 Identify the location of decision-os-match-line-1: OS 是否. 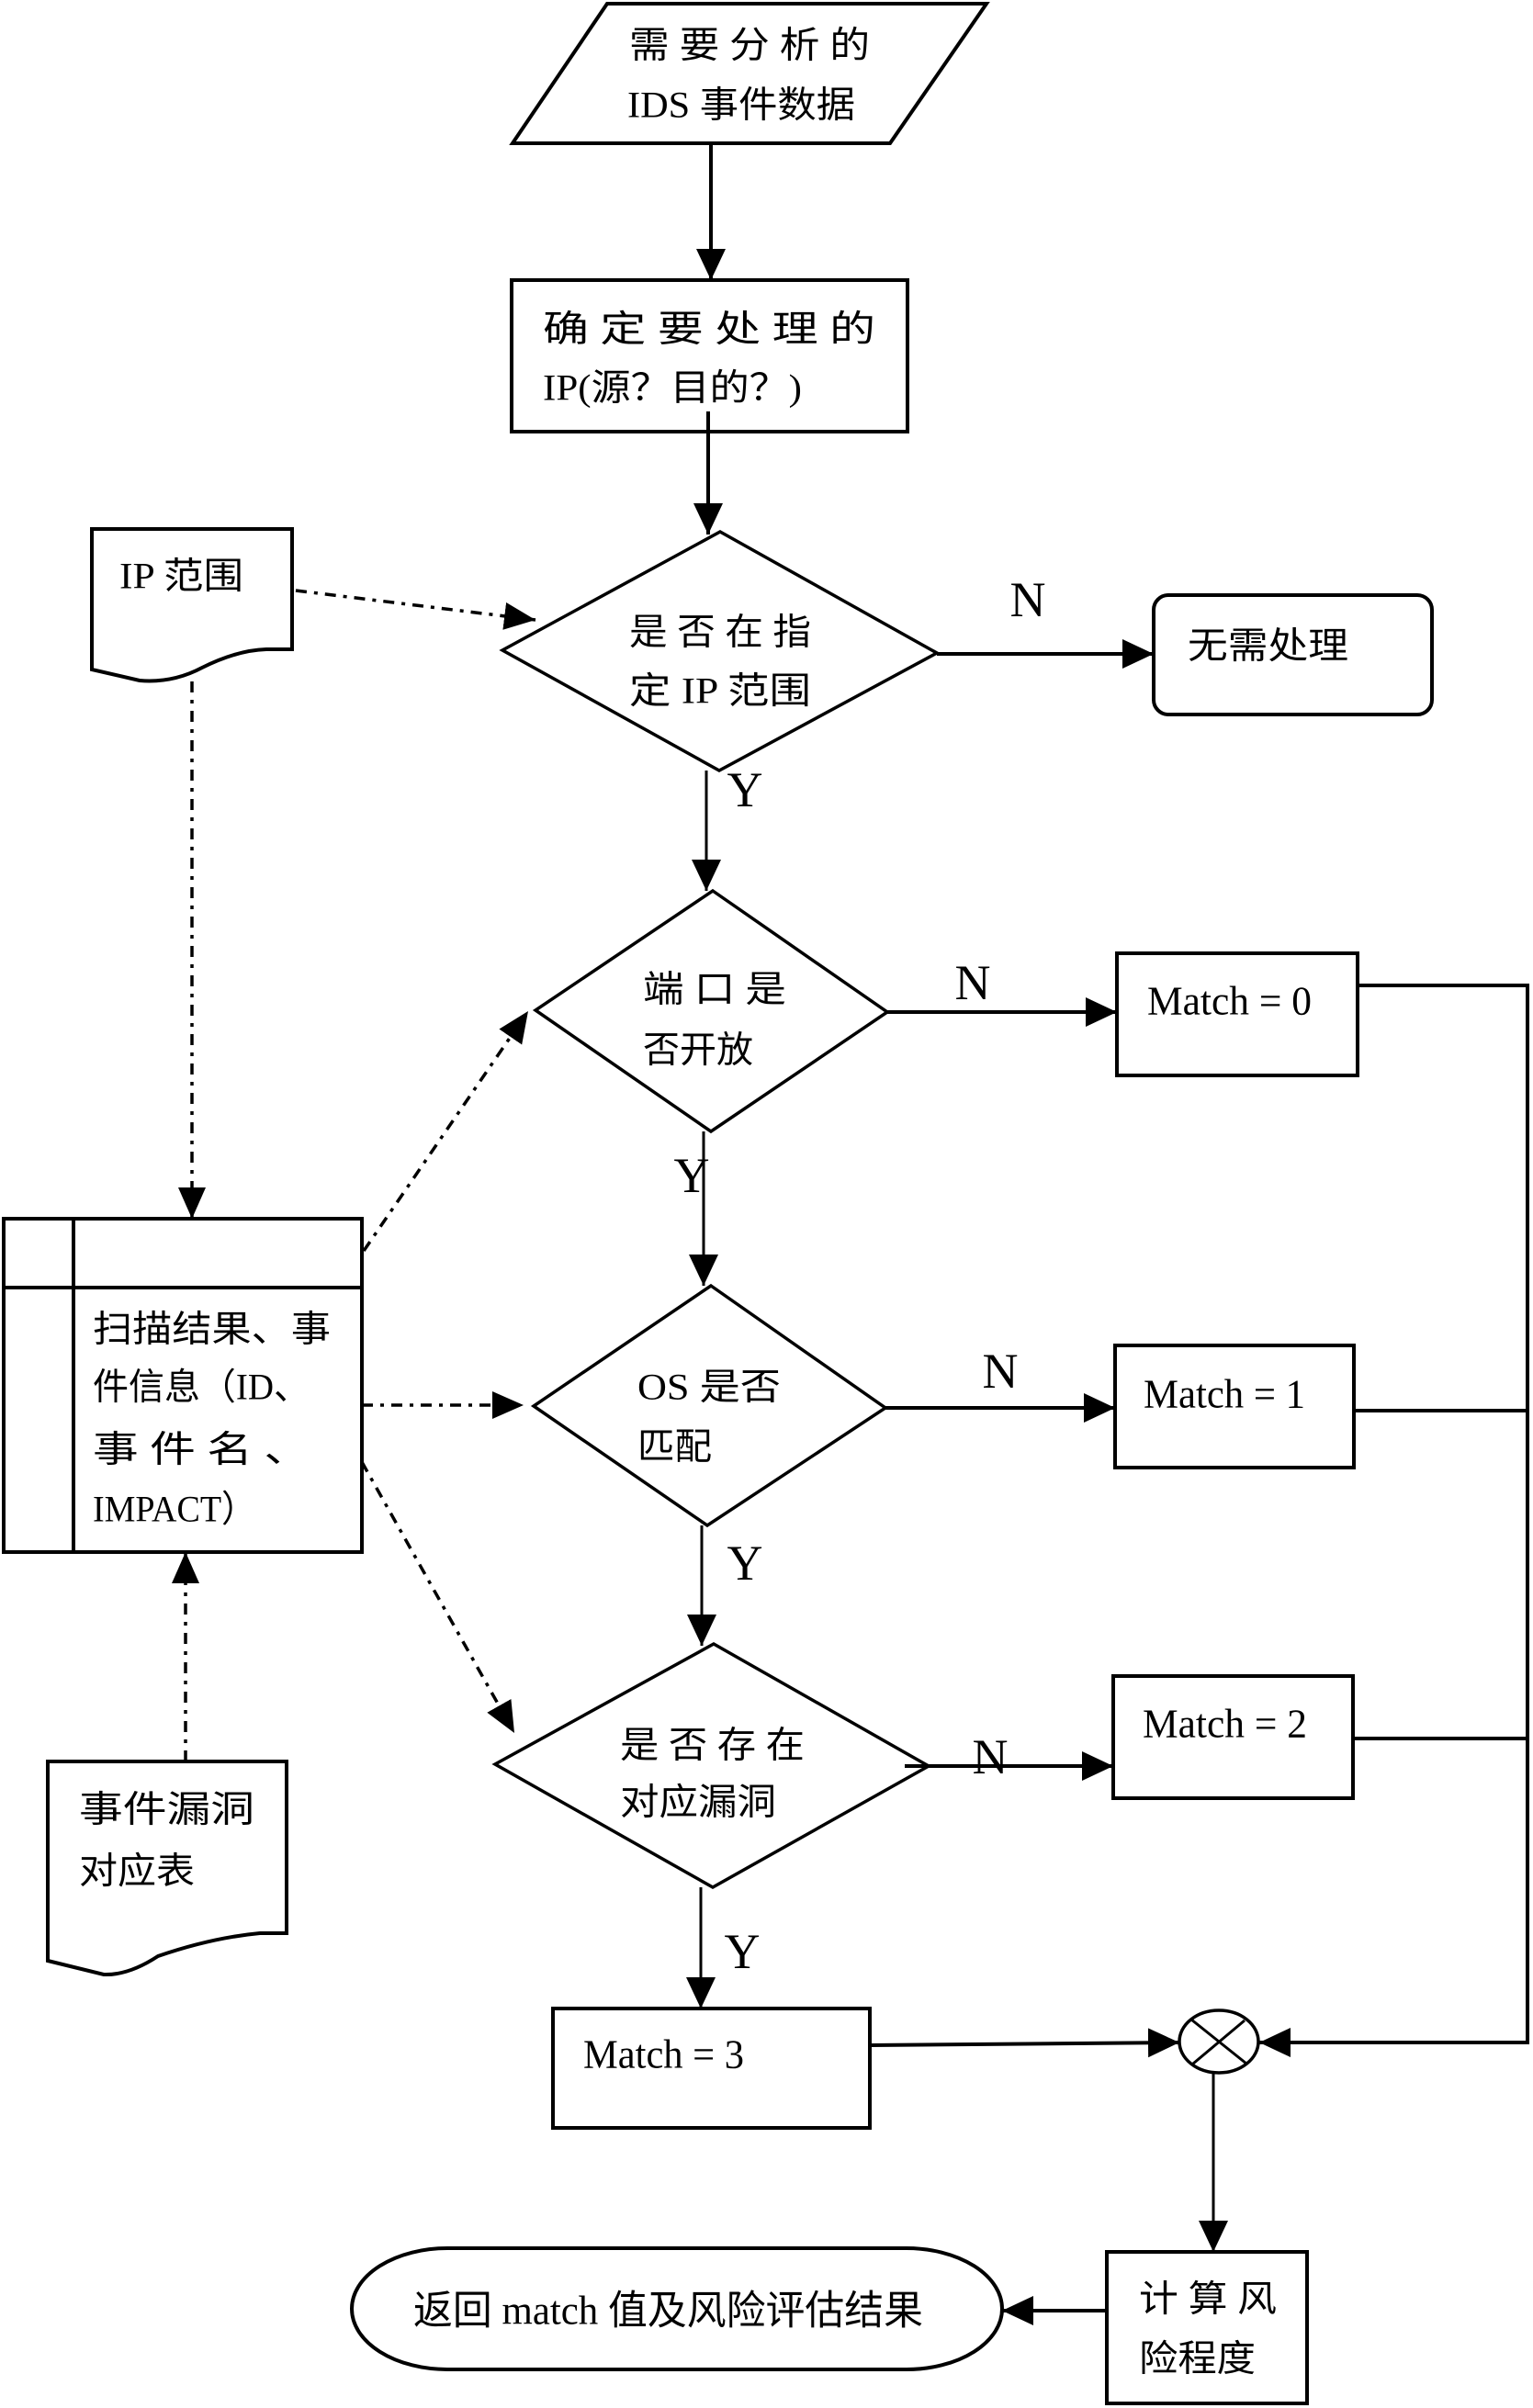
(709, 1387).